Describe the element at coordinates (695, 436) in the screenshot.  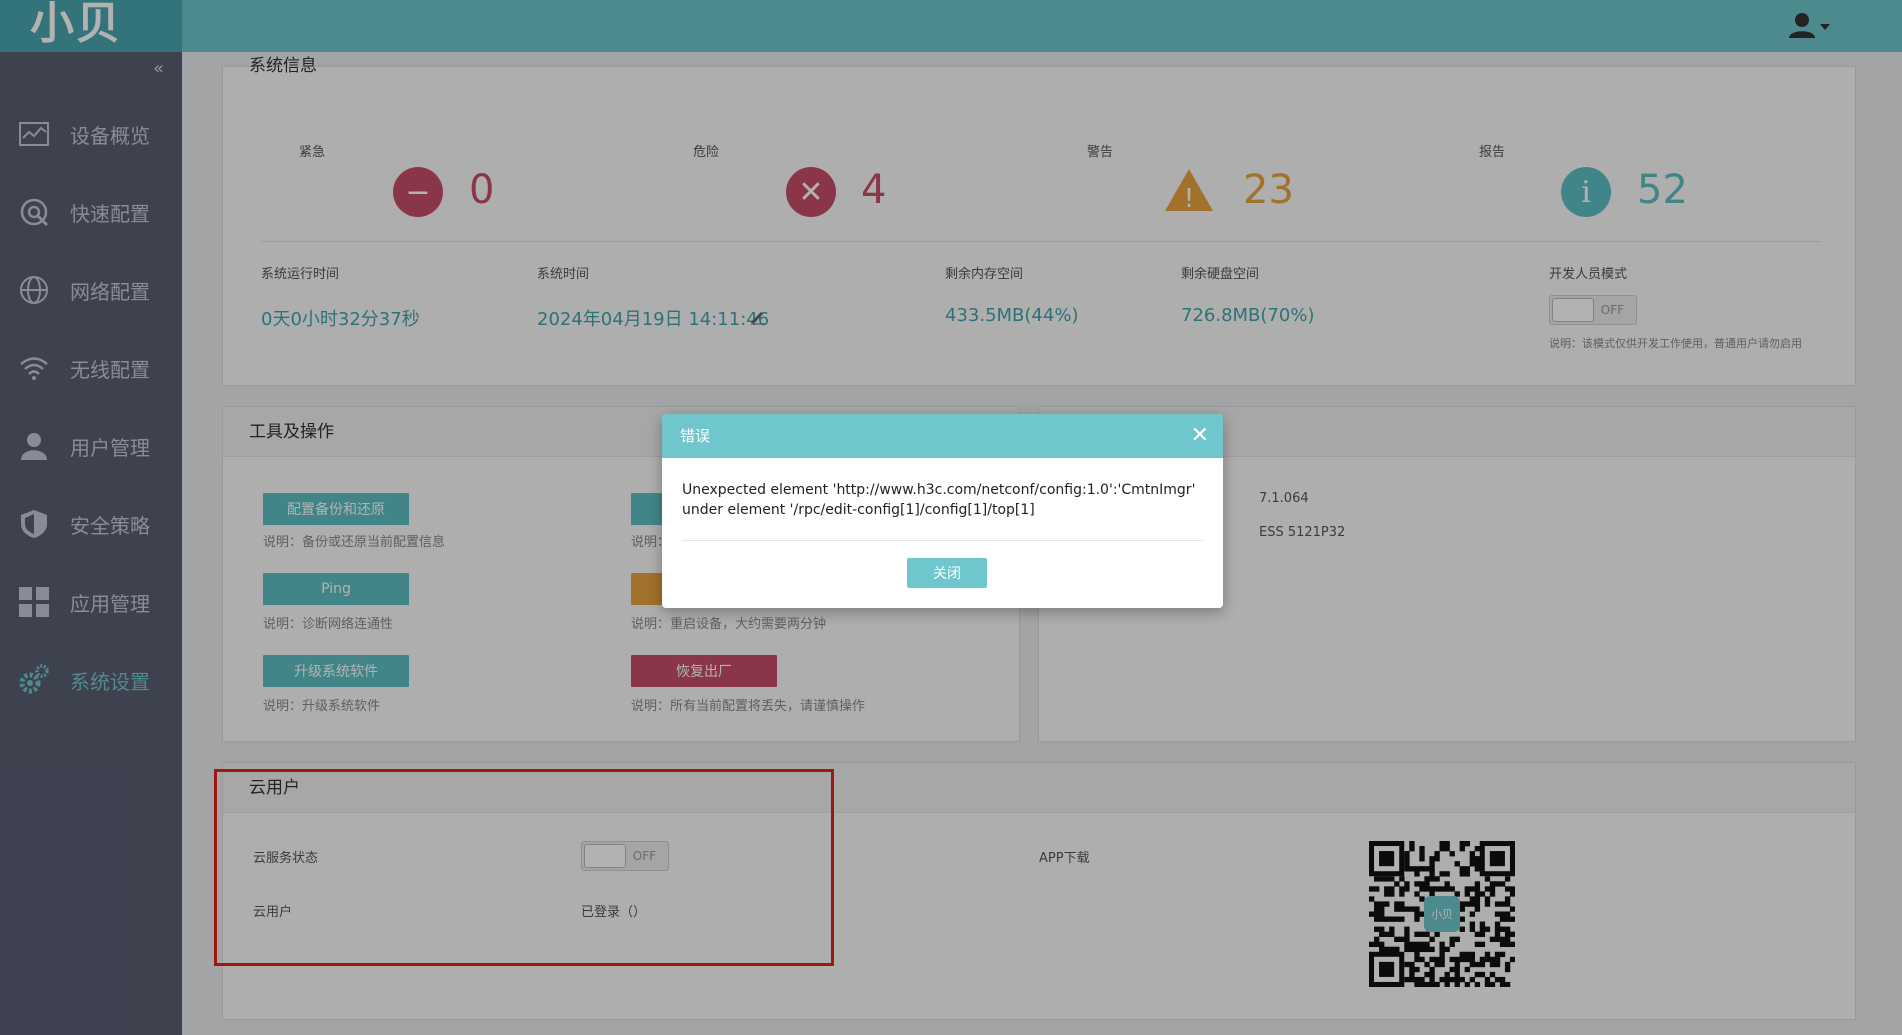
I see `error-dialog-title: 错误` at that location.